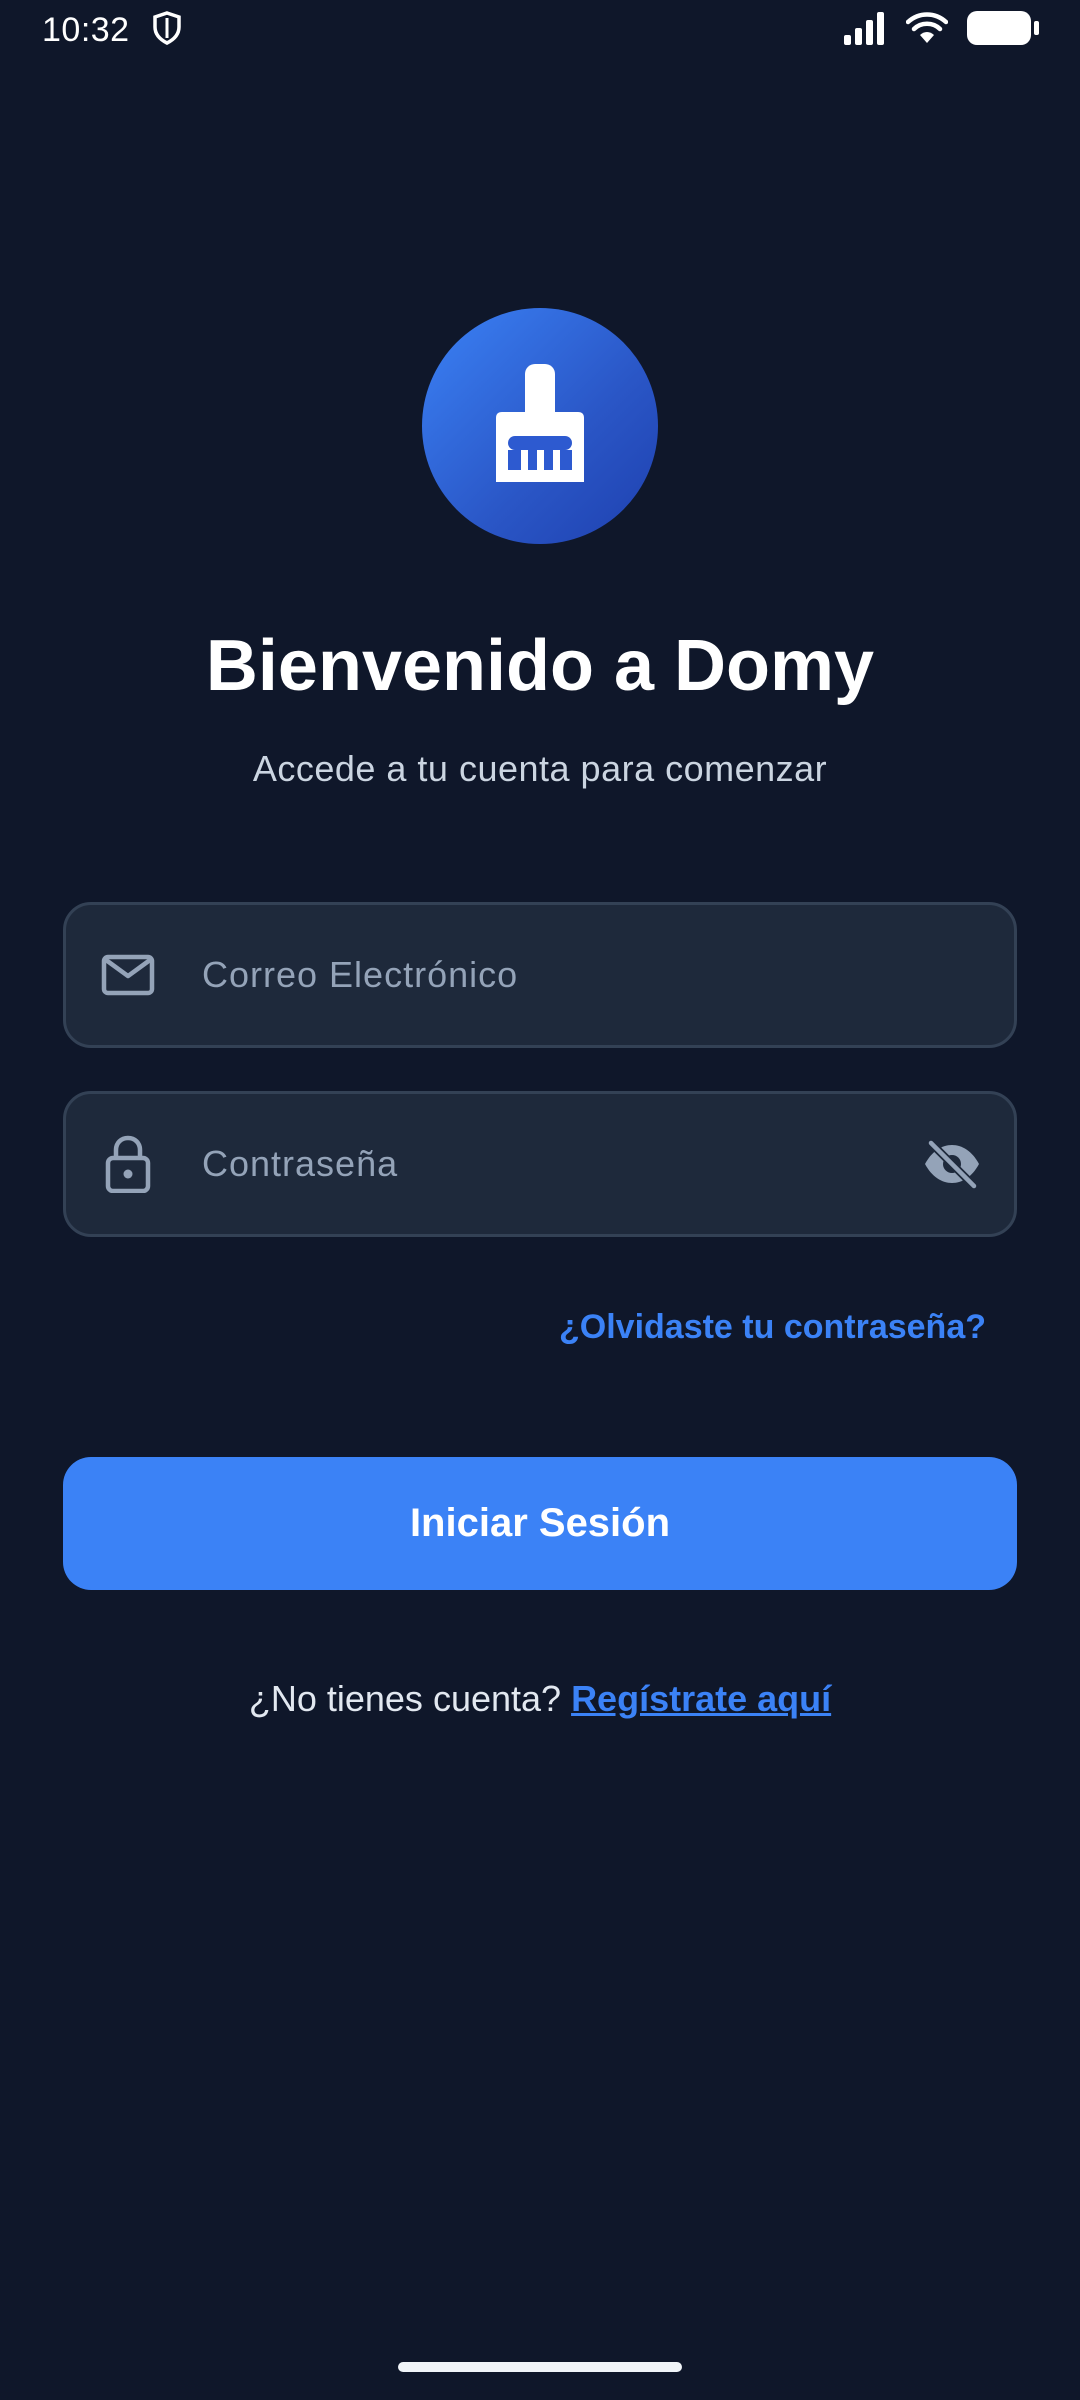 Image resolution: width=1080 pixels, height=2400 pixels. Describe the element at coordinates (548, 975) in the screenshot. I see `email-field` at that location.